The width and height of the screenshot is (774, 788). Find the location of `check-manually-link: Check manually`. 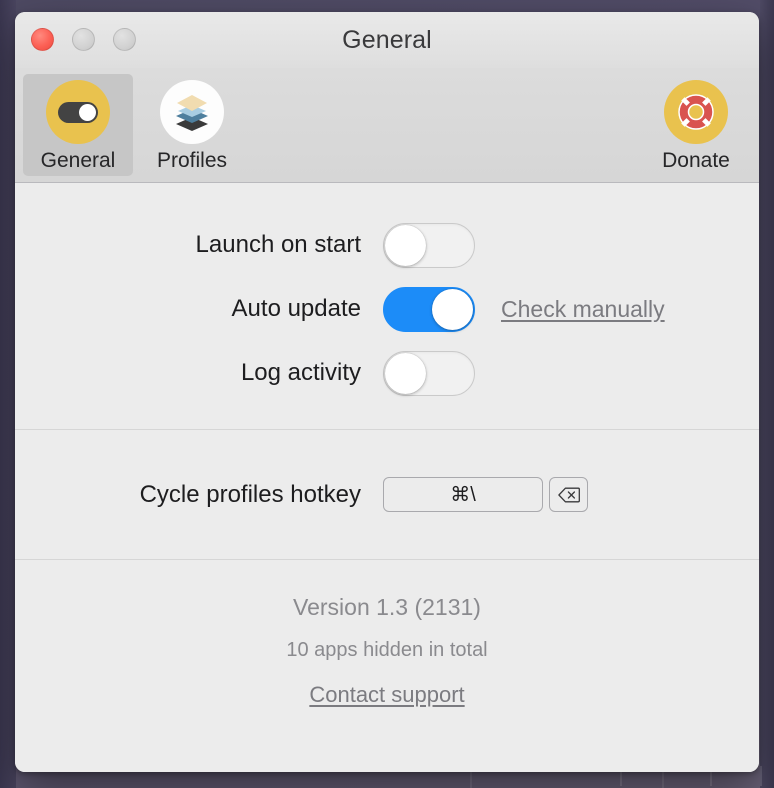

check-manually-link: Check manually is located at coordinates (583, 309).